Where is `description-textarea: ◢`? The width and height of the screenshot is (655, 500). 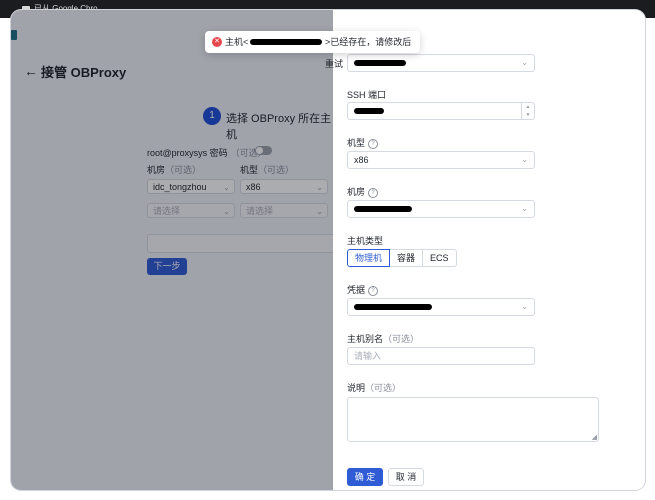 description-textarea: ◢ is located at coordinates (473, 419).